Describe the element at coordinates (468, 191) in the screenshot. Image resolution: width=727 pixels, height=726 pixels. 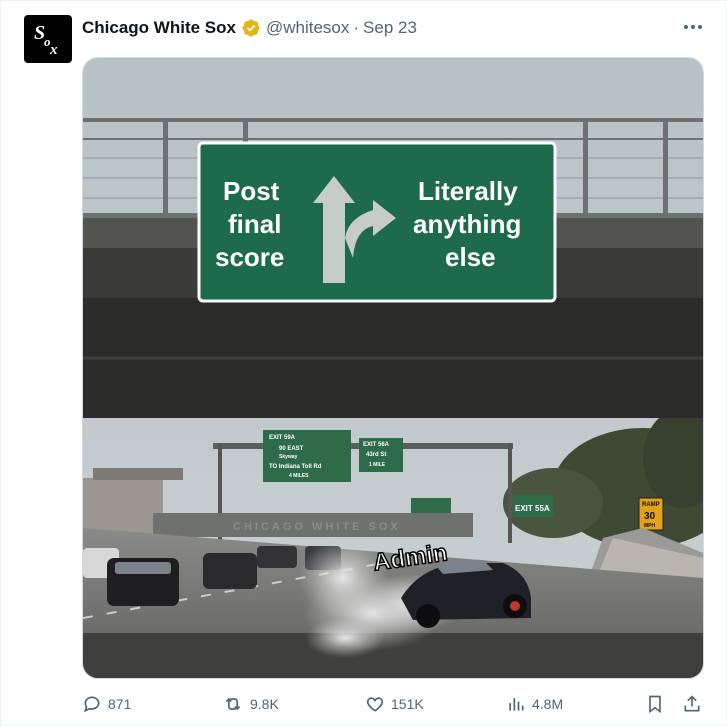
I see `sign-right-line-1: Literally` at that location.